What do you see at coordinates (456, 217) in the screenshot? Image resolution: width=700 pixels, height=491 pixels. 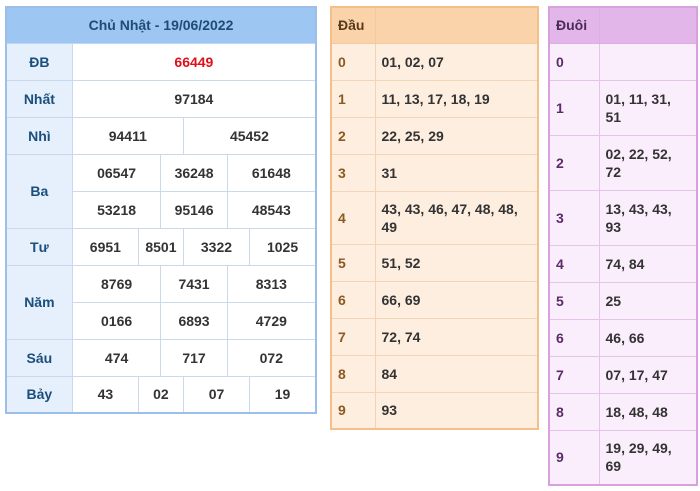 I see `dau-value: 43, 43, 46, 47, 48, 48, 49` at bounding box center [456, 217].